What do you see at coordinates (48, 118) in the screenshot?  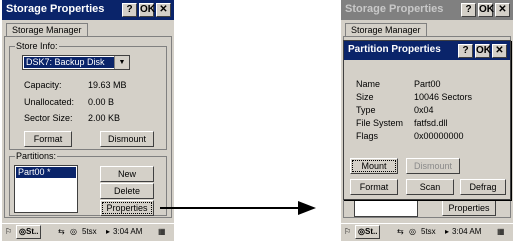 I see `sector-size-label: Sector Size:` at bounding box center [48, 118].